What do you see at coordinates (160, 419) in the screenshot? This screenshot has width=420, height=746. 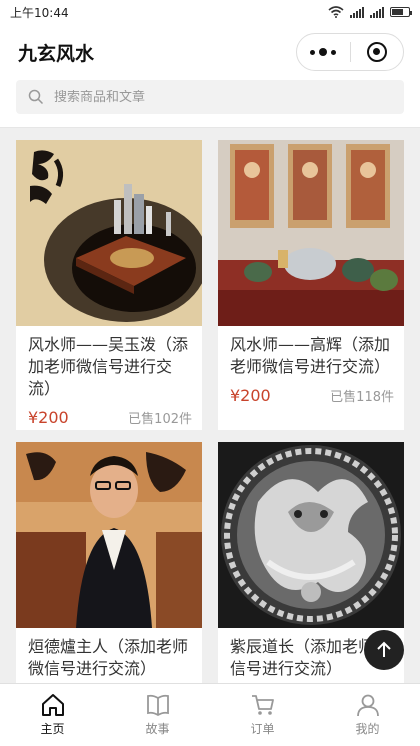 I see `product-sold-count: 已售102件` at bounding box center [160, 419].